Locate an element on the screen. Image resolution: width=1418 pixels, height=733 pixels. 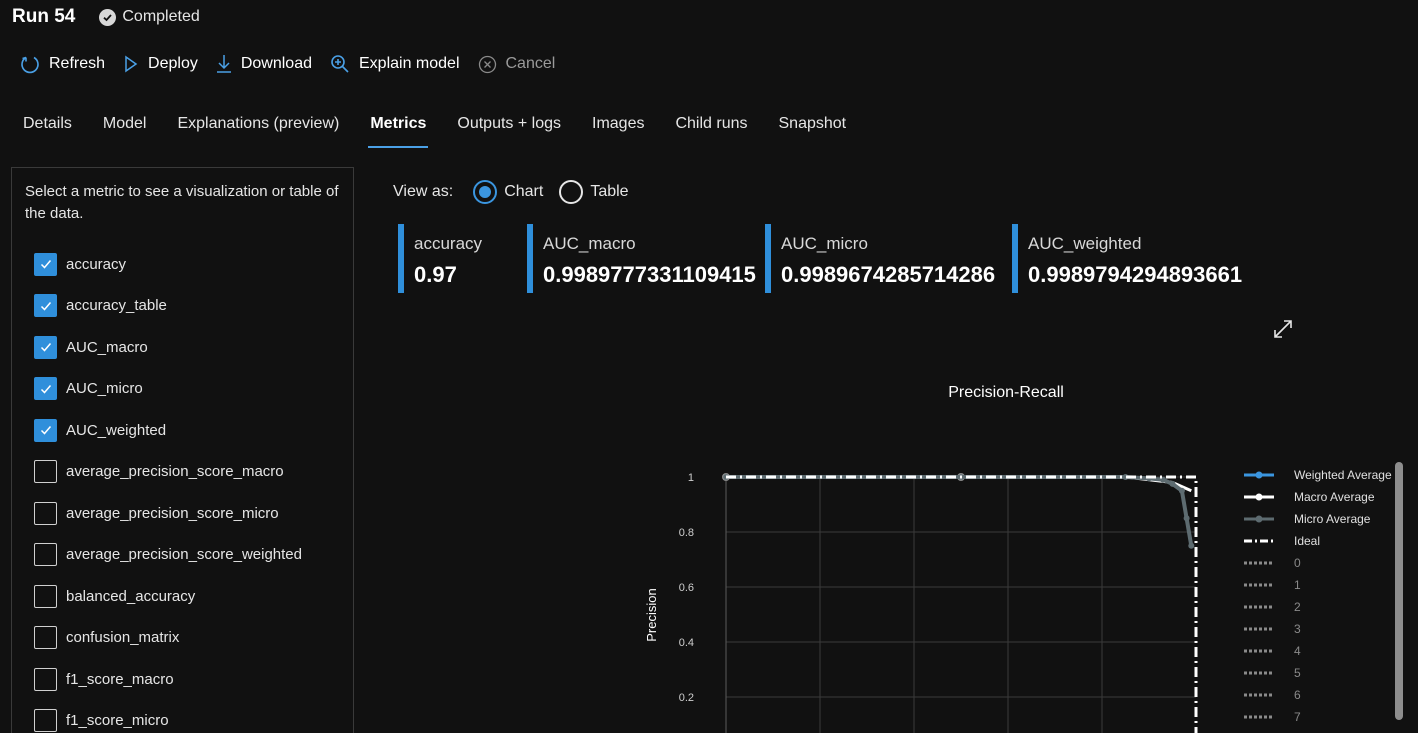
metric-checkbox-item: f1_score_macro is located at coordinates (104, 679).